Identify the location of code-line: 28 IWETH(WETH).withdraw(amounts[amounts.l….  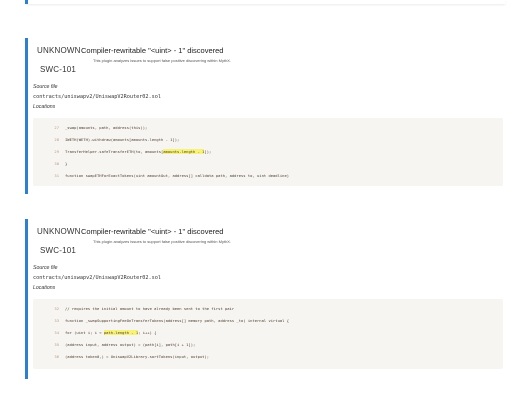
(268, 141).